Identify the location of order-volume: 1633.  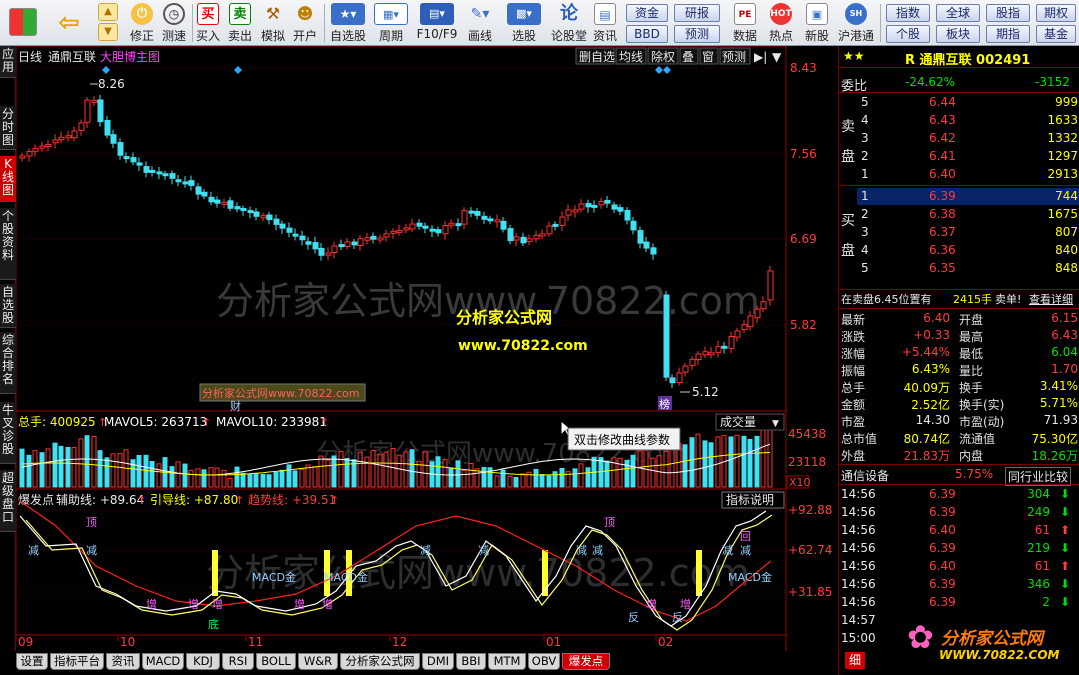
(1062, 120).